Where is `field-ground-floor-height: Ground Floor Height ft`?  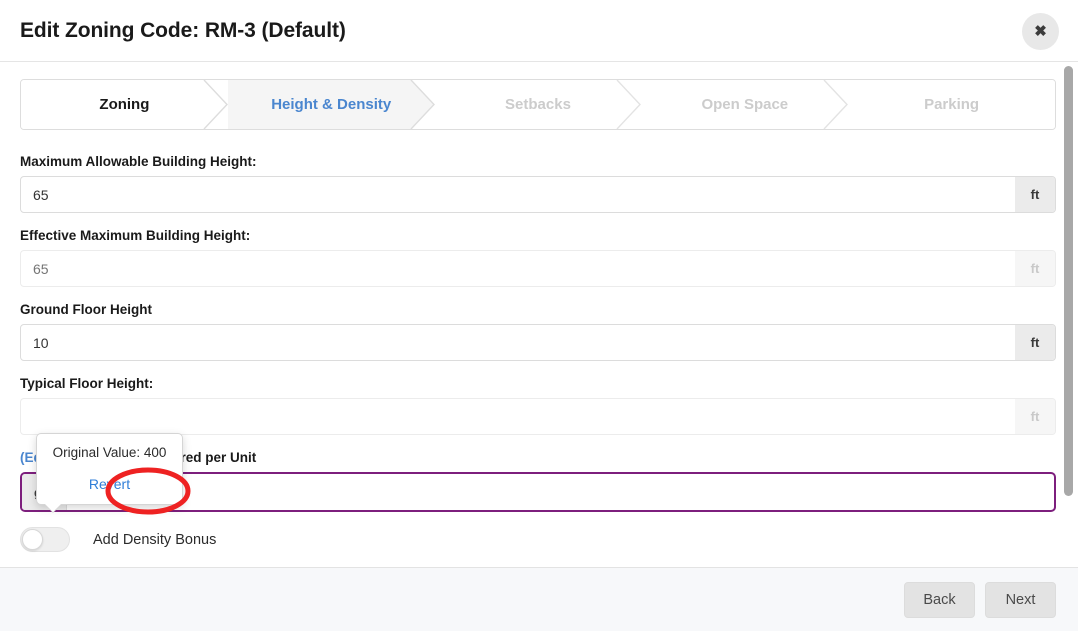 field-ground-floor-height: Ground Floor Height ft is located at coordinates (538, 331).